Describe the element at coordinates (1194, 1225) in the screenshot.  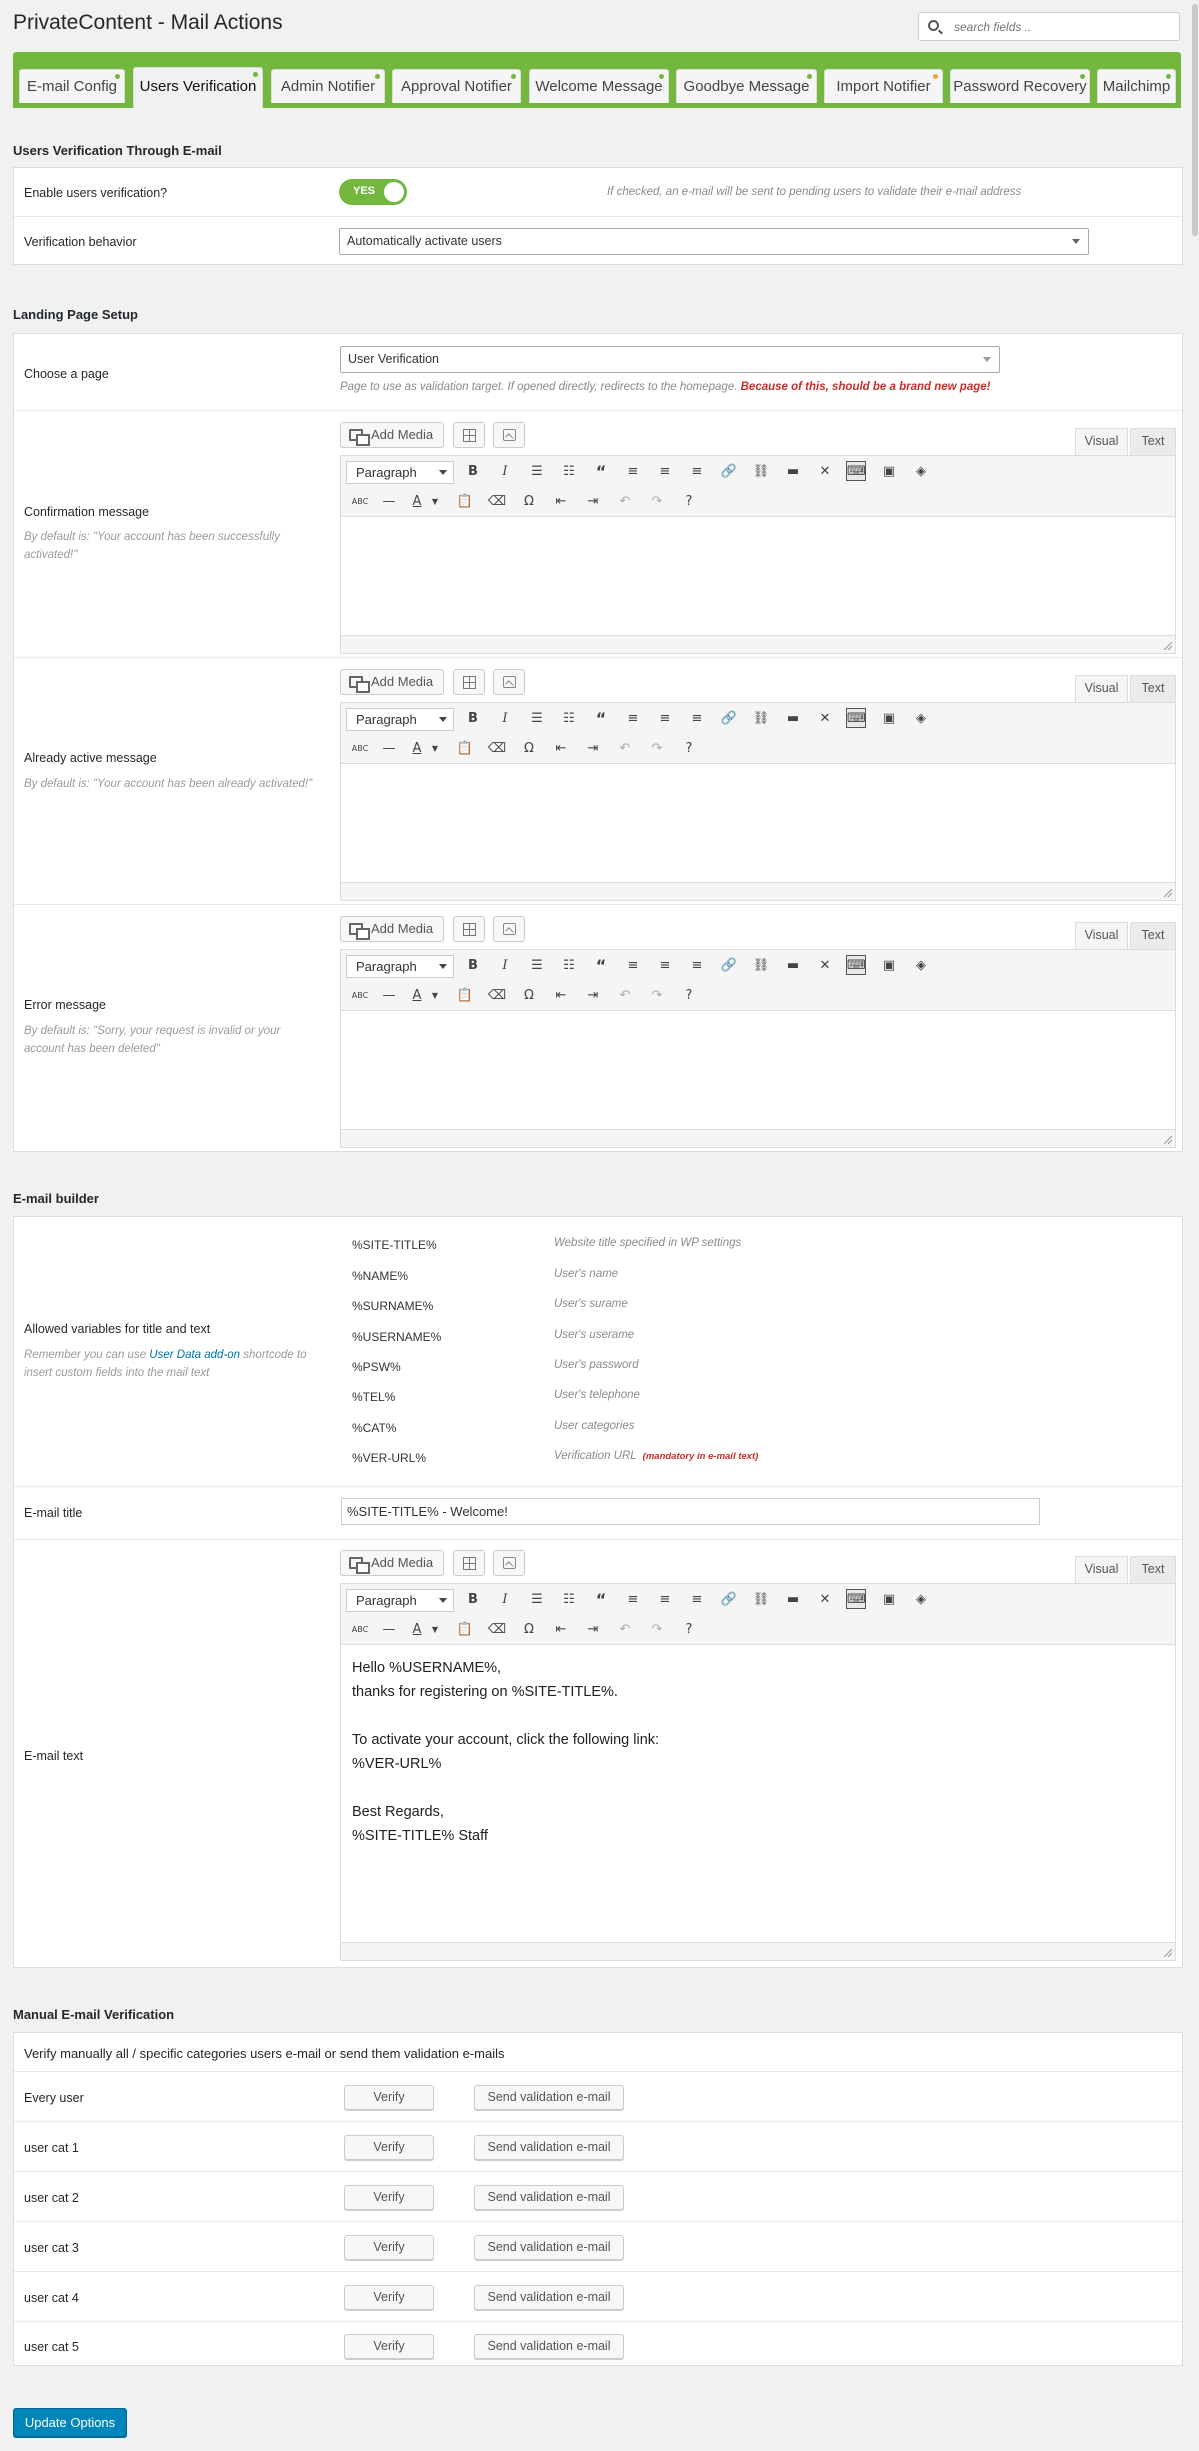
I see `scrollbar` at that location.